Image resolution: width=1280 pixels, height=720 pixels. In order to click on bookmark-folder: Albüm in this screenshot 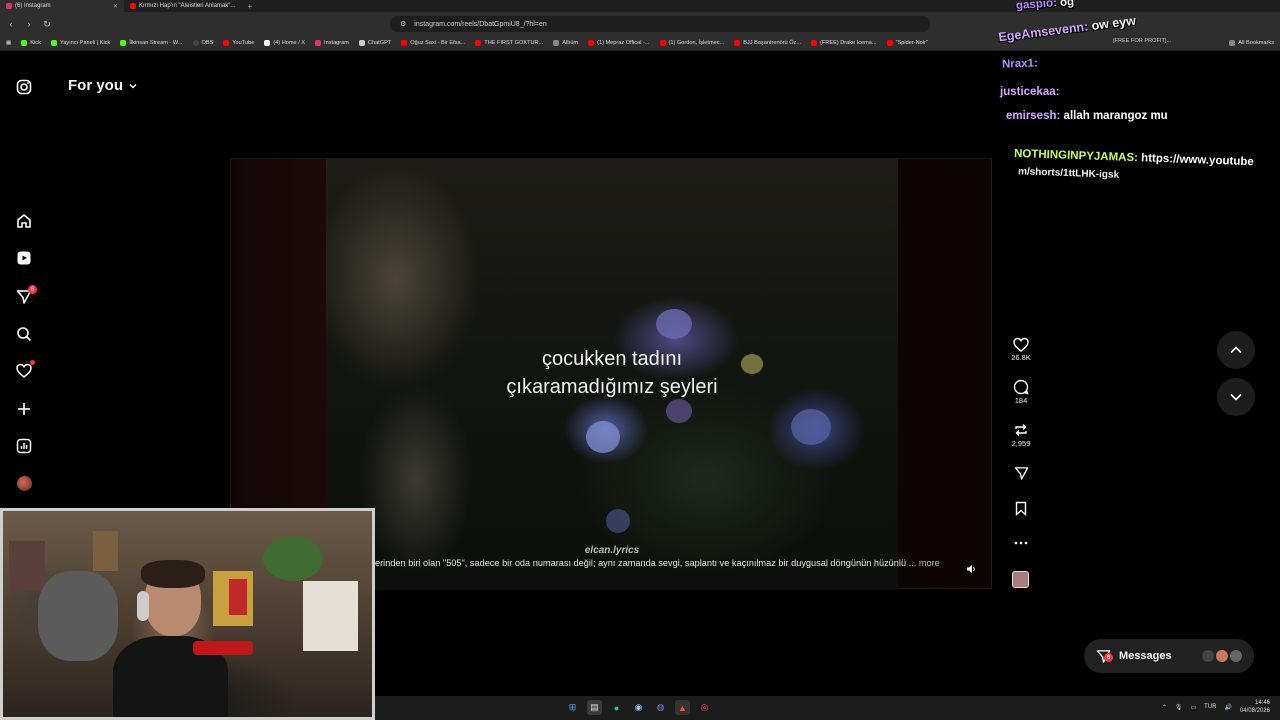, I will do `click(565, 43)`.